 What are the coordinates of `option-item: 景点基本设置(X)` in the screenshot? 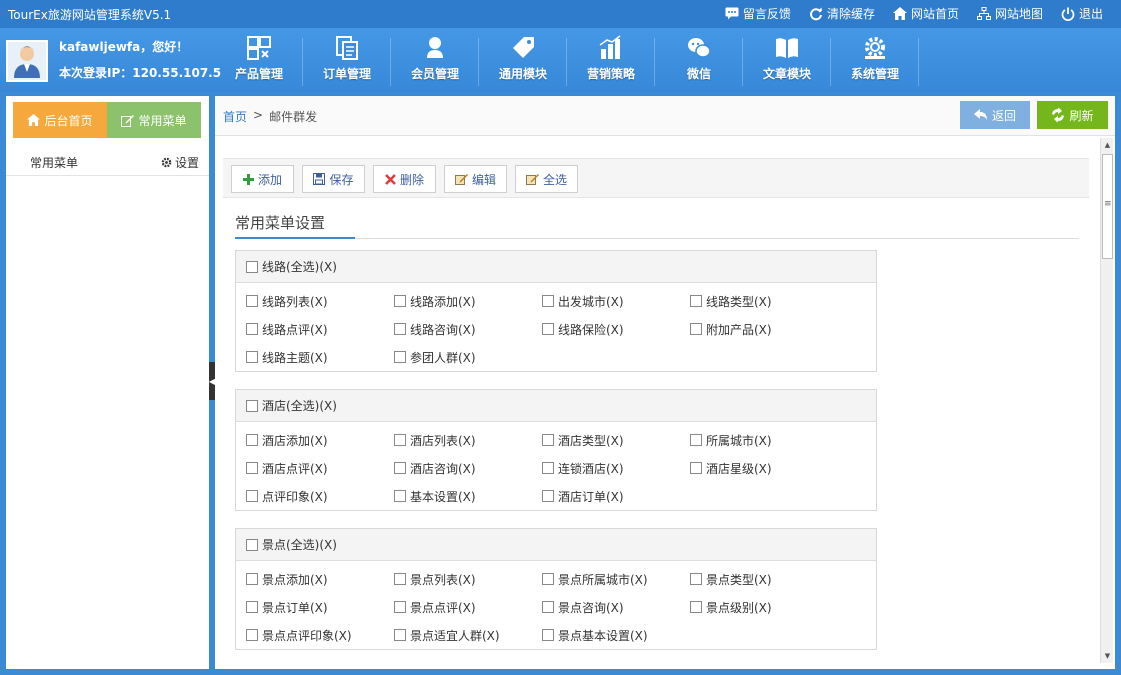 It's located at (616, 635).